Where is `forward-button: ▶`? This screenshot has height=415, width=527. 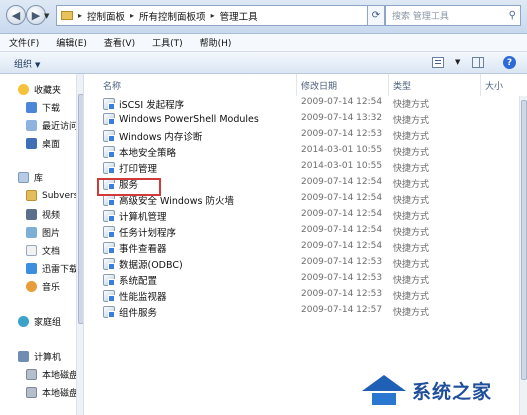
forward-button: ▶ is located at coordinates (36, 15).